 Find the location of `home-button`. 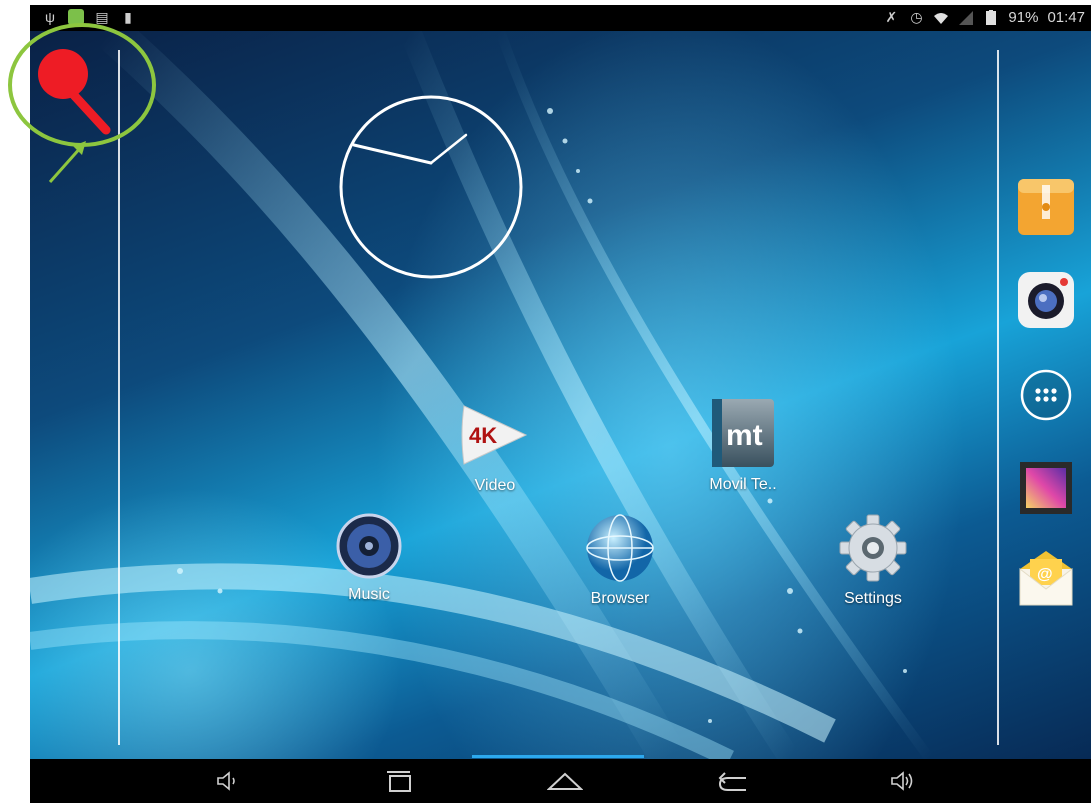

home-button is located at coordinates (565, 781).